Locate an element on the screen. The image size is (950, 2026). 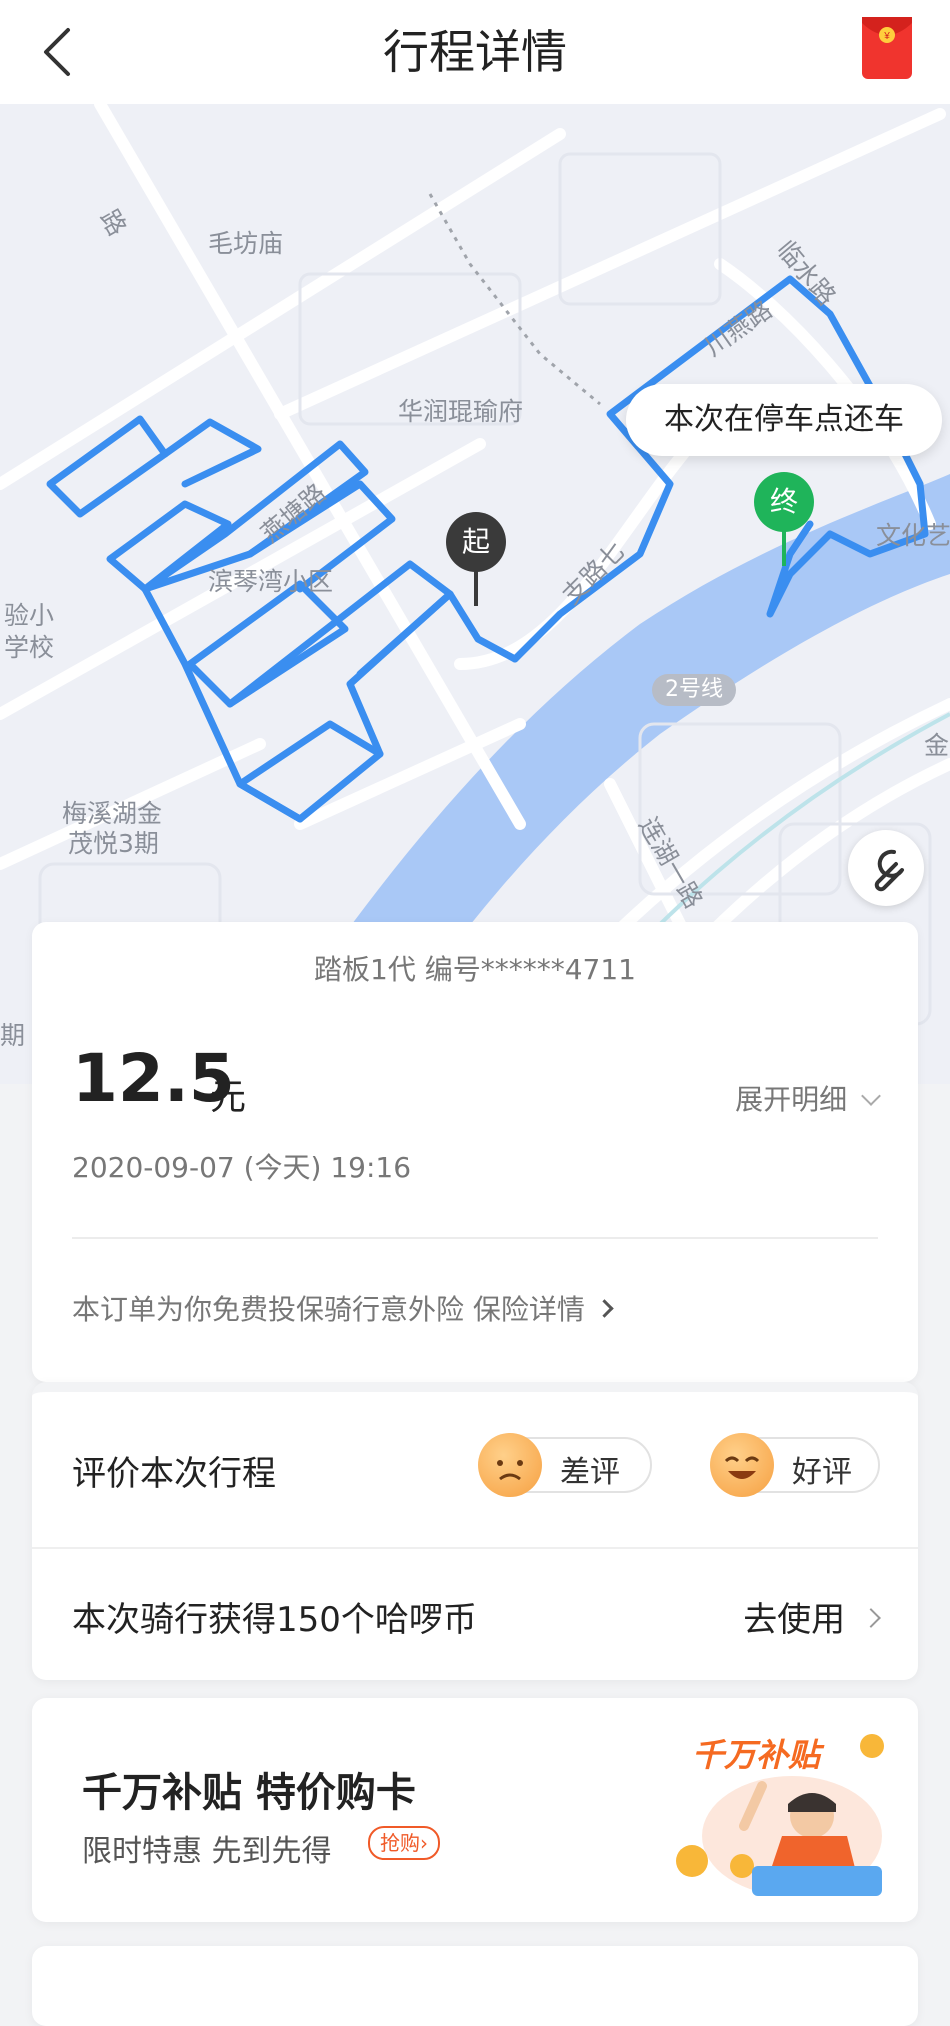
map-label-jin: 金 is located at coordinates (937, 745).